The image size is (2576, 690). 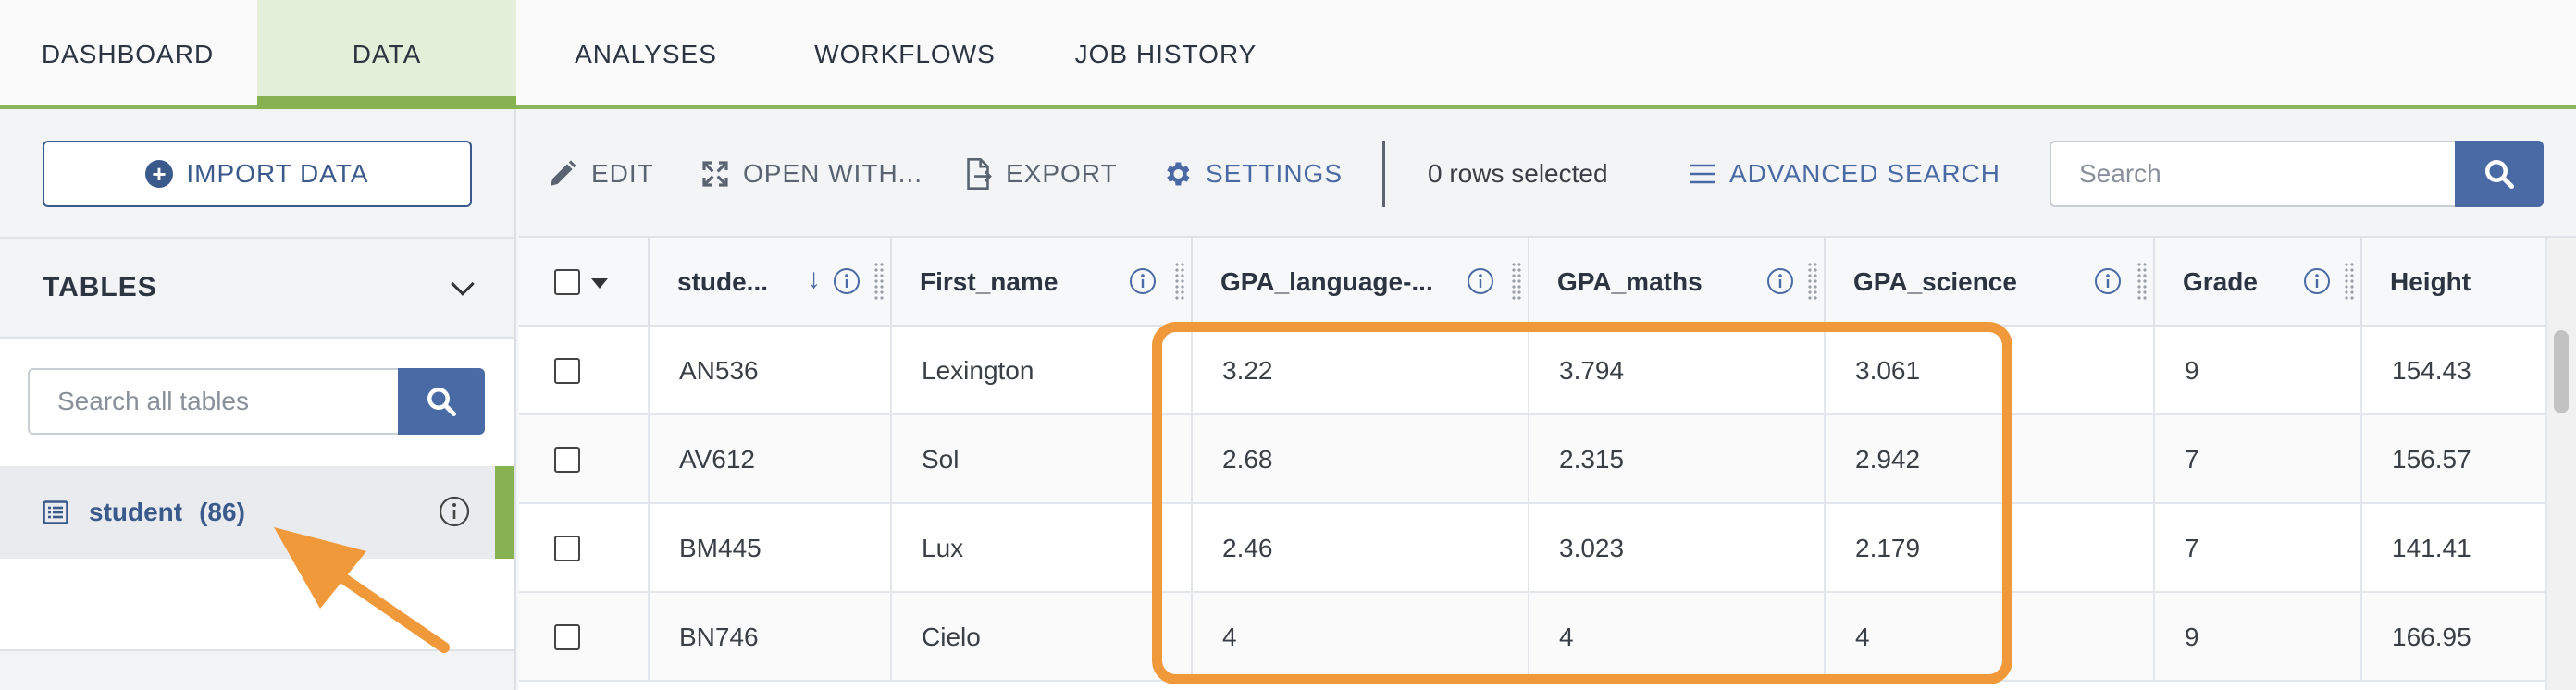 I want to click on table-row: AV612 Sol 2.68 2.315 2.942 7 156.57, so click(x=1532, y=459).